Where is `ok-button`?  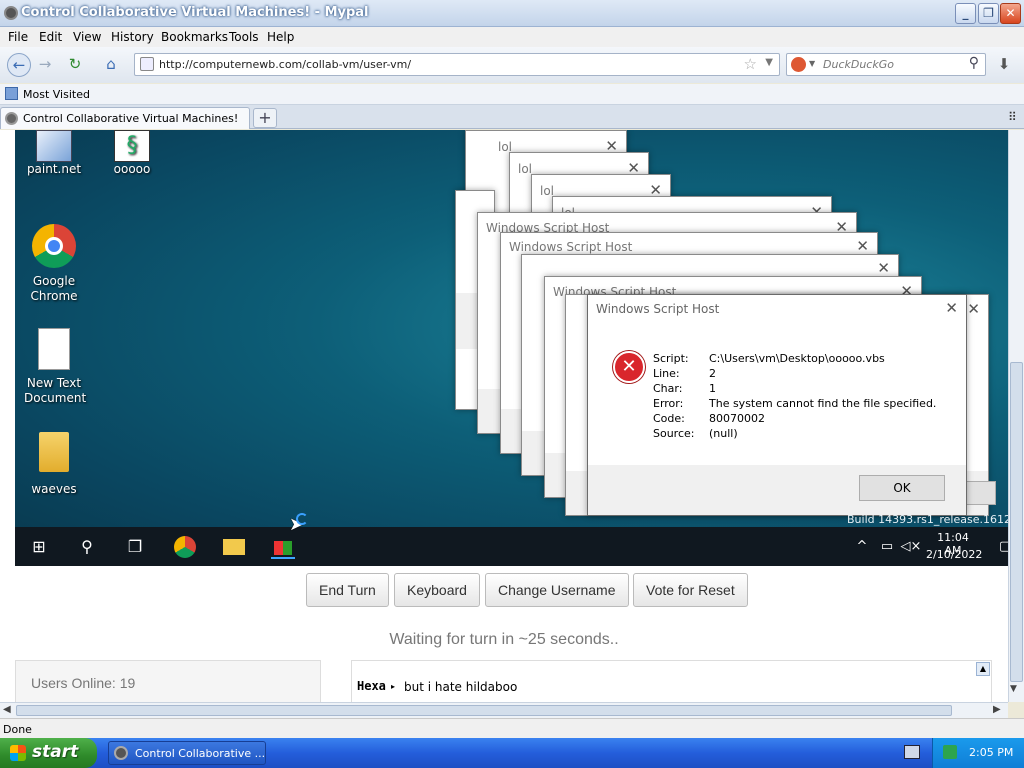
ok-button is located at coordinates (981, 493).